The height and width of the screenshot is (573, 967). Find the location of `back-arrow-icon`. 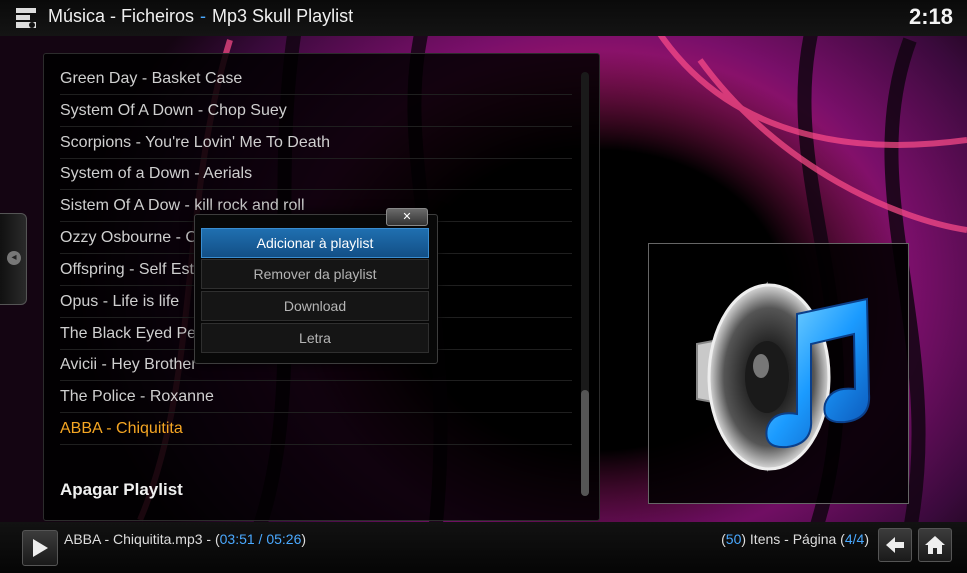

back-arrow-icon is located at coordinates (895, 545).